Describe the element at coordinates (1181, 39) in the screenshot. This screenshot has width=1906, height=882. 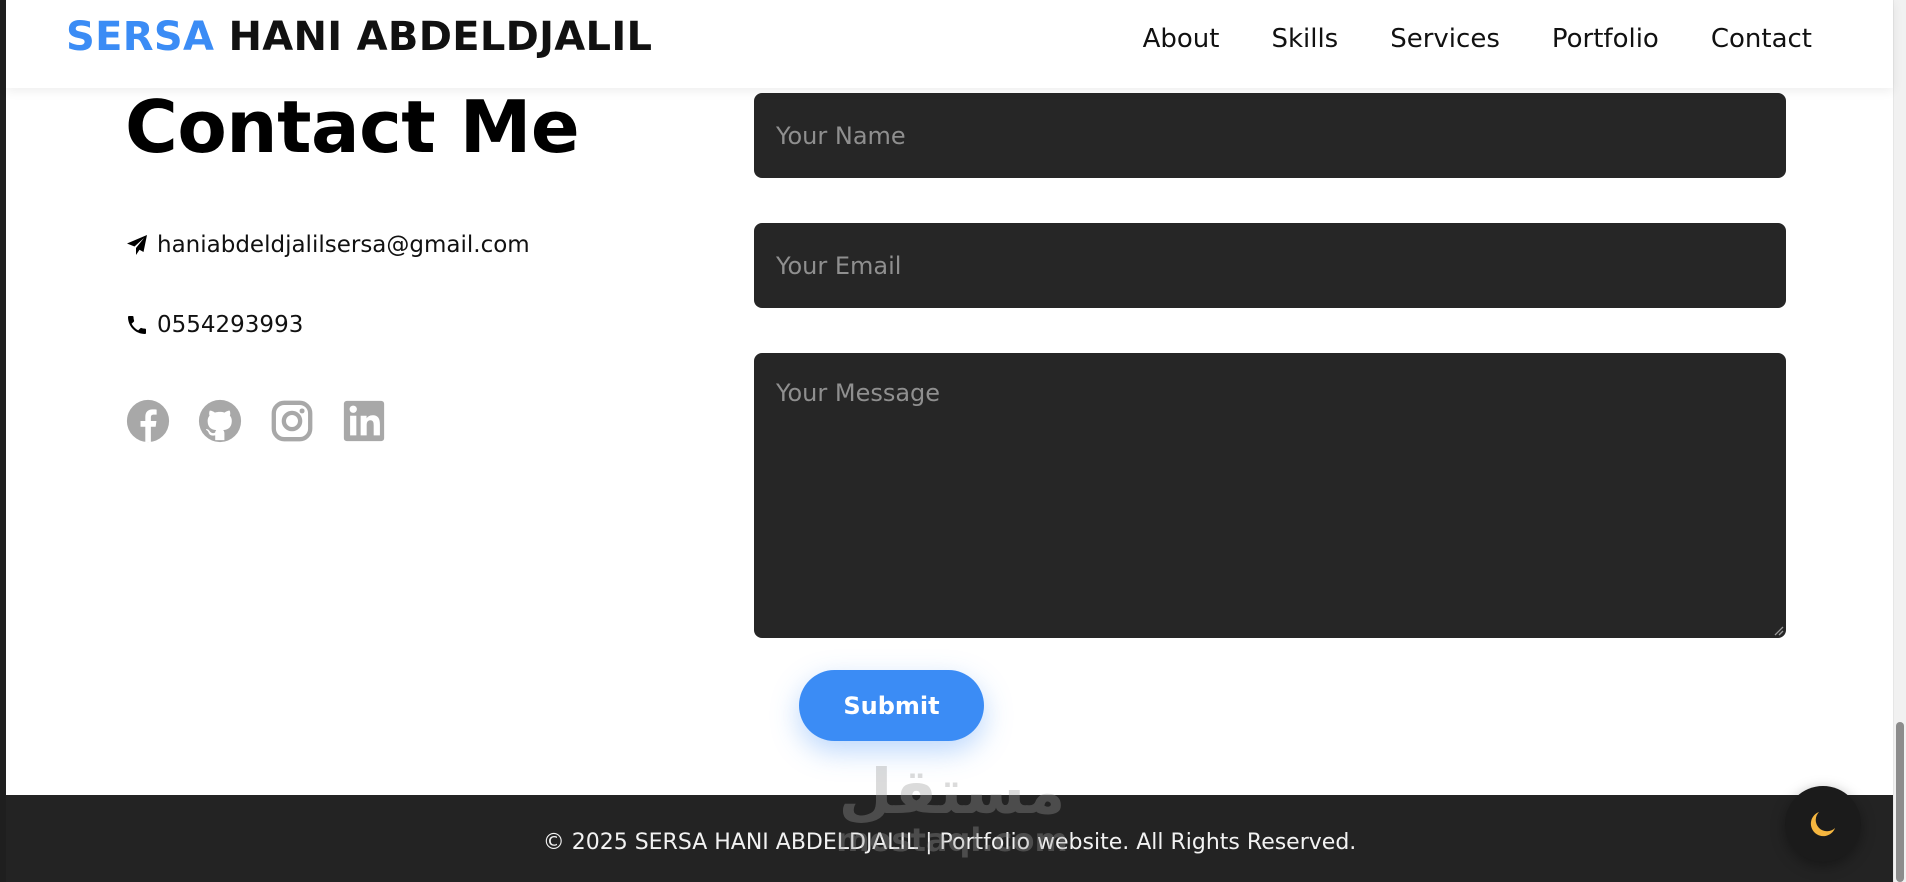
I see `nav-link-about: About` at that location.